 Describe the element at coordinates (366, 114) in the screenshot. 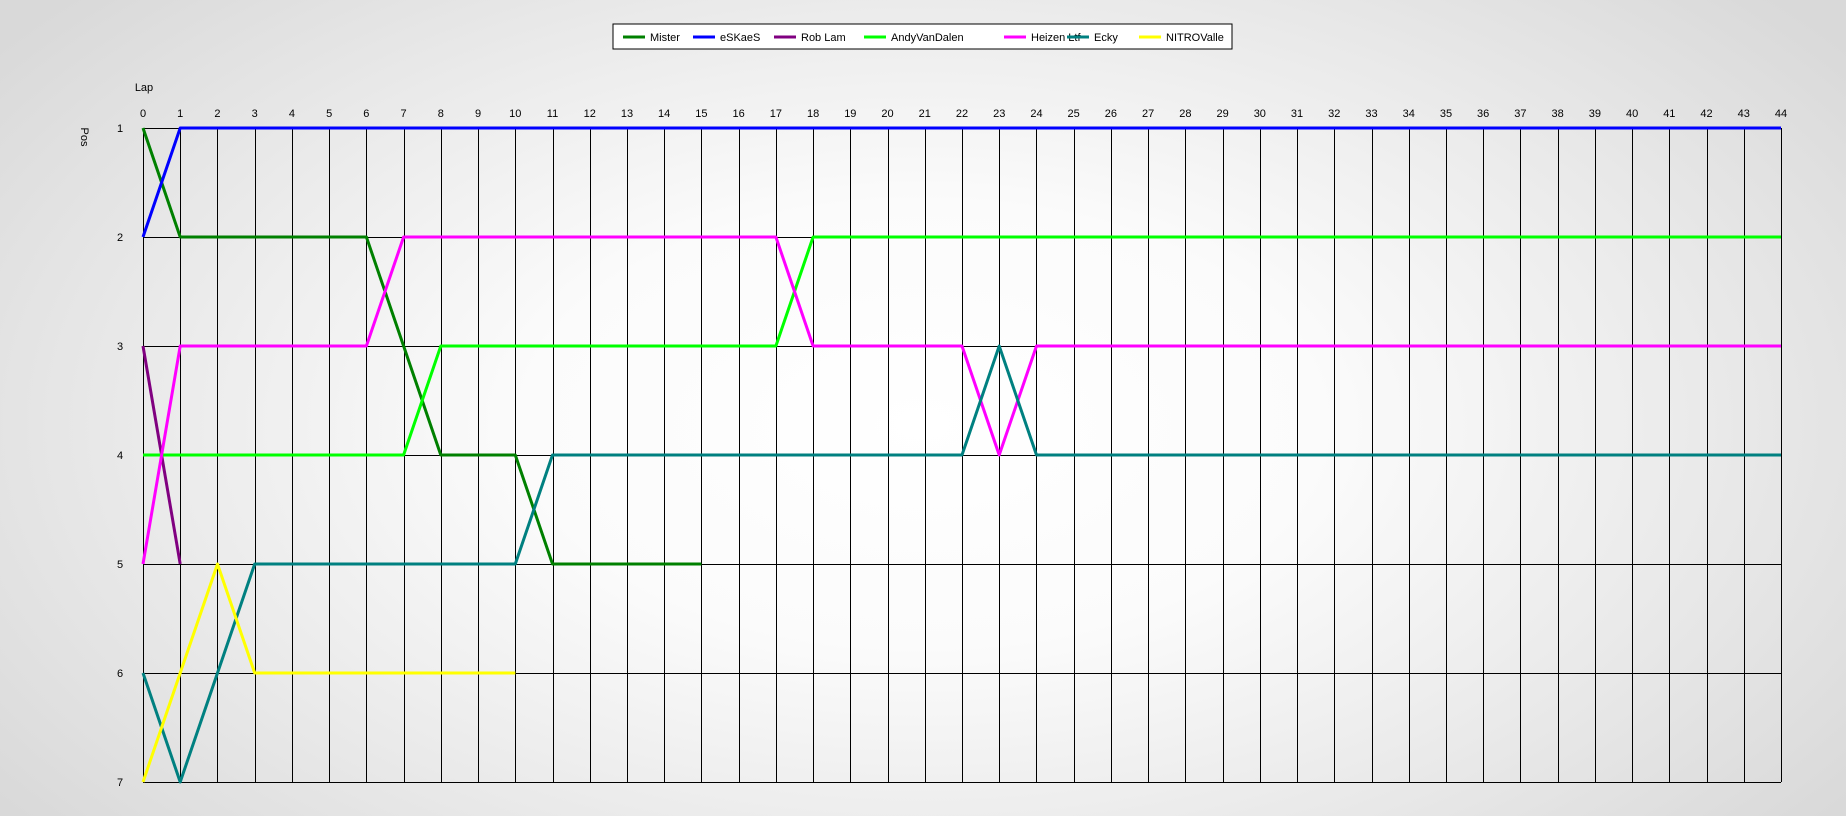

I see `x-tick-label: 6` at that location.